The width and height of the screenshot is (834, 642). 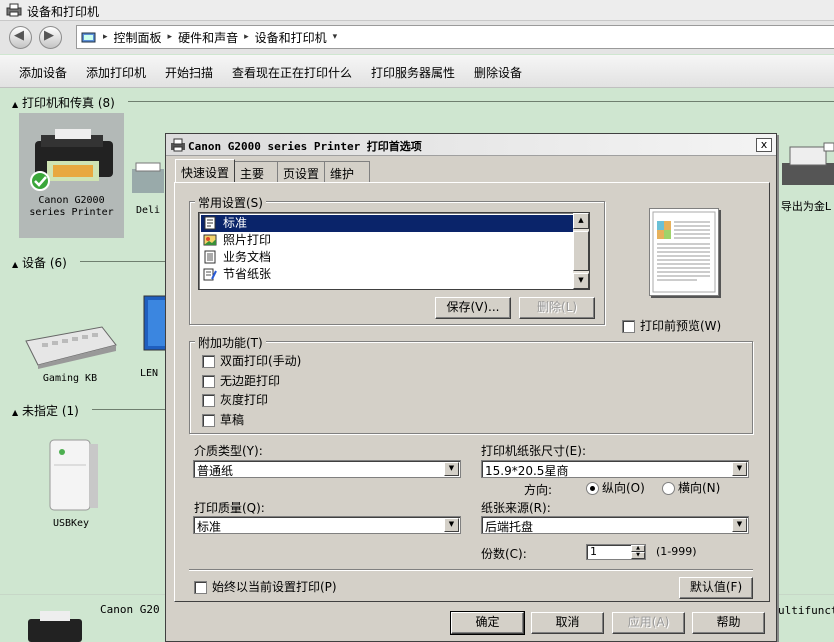 I want to click on ok-button: 确定, so click(x=487, y=623).